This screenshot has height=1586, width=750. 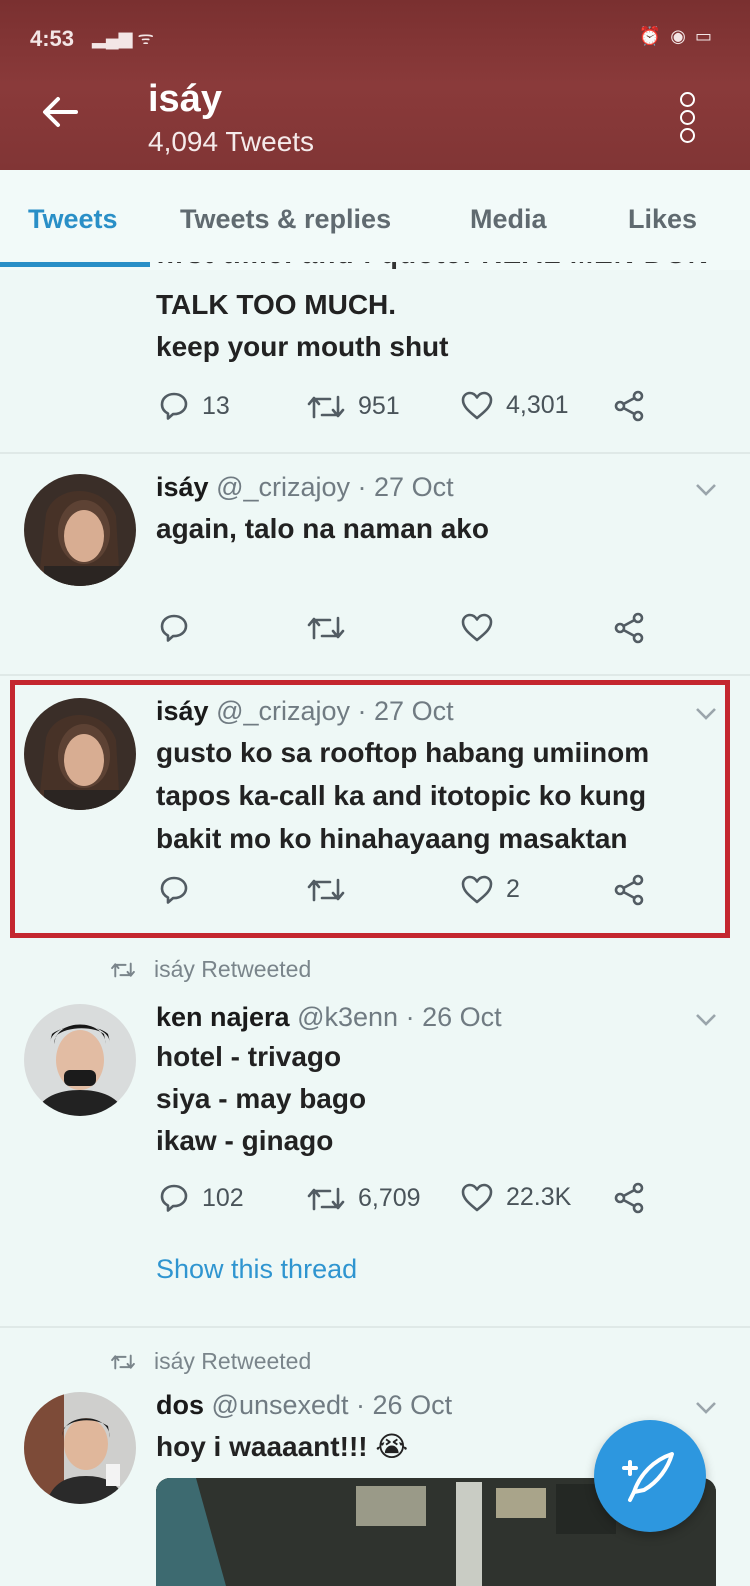 What do you see at coordinates (322, 528) in the screenshot?
I see `tweet-text-line: again, talo na naman ako` at bounding box center [322, 528].